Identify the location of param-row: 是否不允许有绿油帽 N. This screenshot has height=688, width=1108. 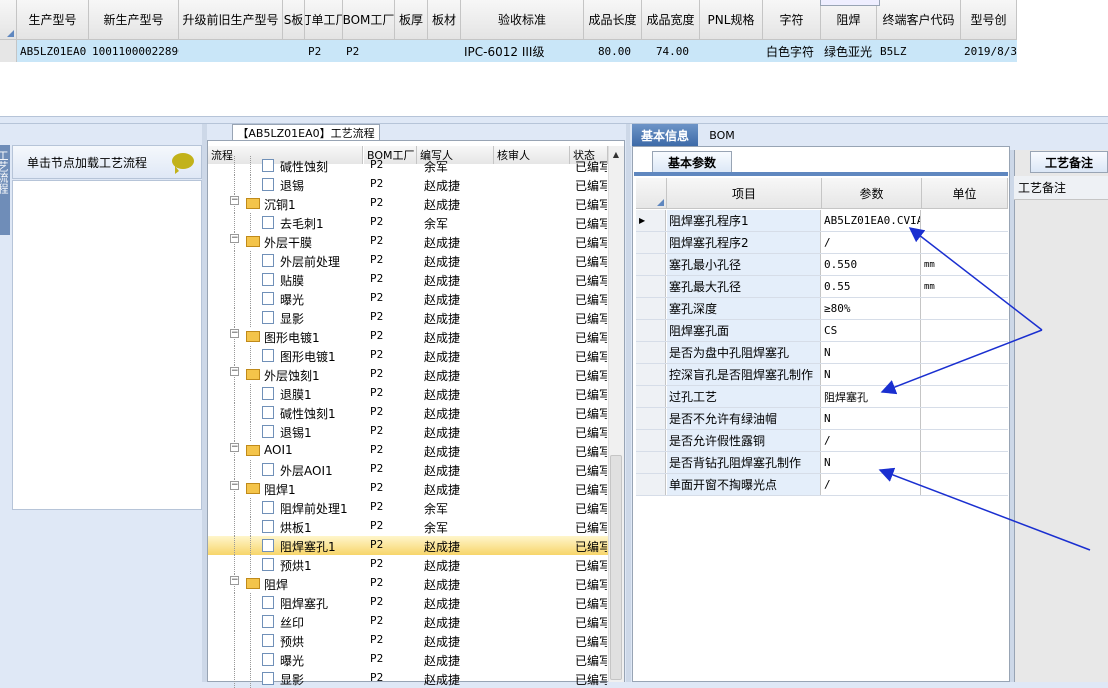
(822, 419).